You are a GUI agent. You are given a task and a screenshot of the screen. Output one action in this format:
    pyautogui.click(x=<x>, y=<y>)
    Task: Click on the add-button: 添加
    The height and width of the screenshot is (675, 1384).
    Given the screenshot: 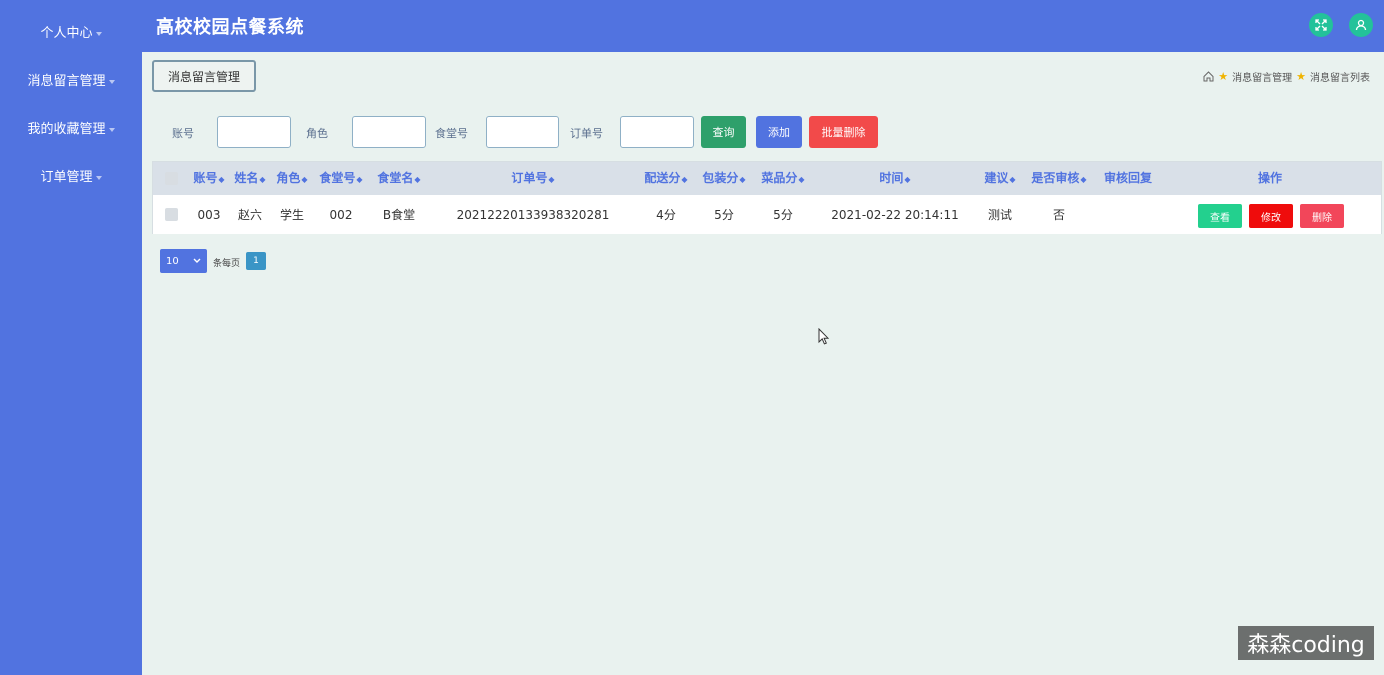 What is the action you would take?
    pyautogui.click(x=779, y=132)
    